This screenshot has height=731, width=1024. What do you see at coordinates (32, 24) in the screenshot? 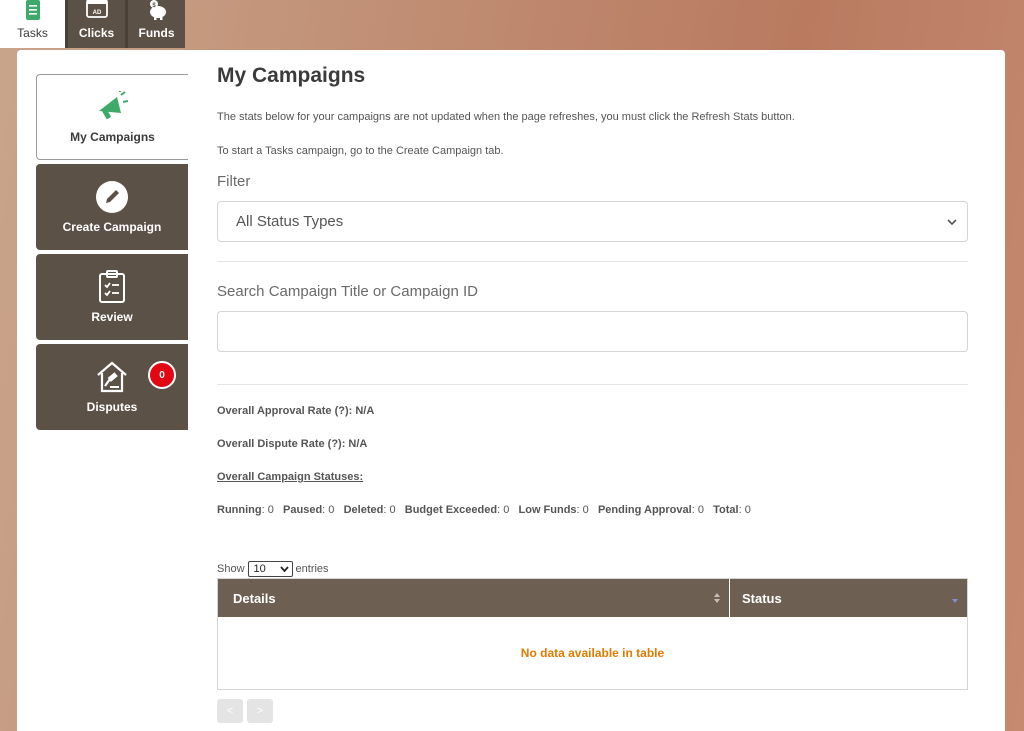
I see `tab-tasks: Tasks` at bounding box center [32, 24].